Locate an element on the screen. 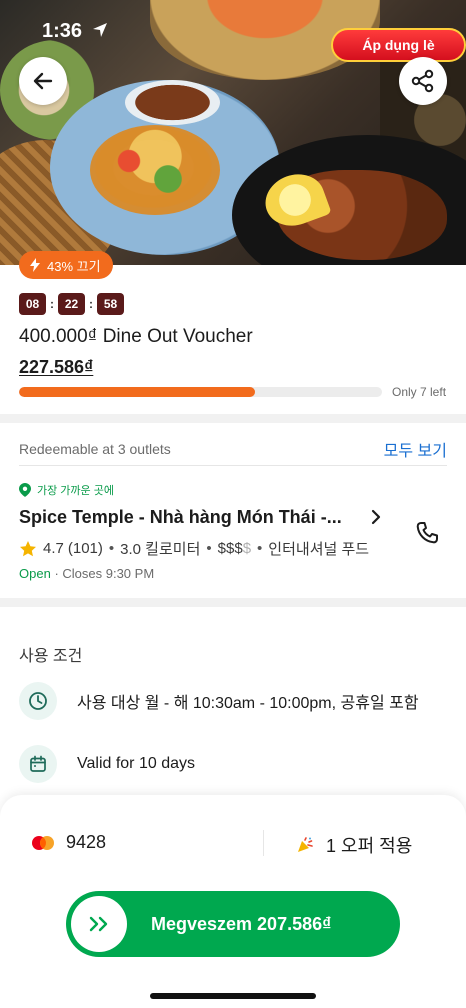 The width and height of the screenshot is (466, 1008). discount-label: 43% 끄기 is located at coordinates (74, 266).